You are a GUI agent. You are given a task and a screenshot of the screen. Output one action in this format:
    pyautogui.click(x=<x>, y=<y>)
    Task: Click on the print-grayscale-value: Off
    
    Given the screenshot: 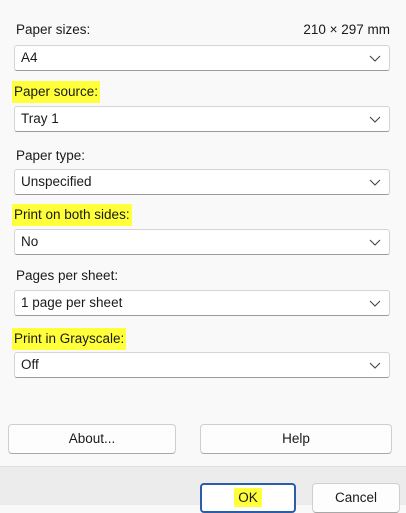 What is the action you would take?
    pyautogui.click(x=30, y=364)
    